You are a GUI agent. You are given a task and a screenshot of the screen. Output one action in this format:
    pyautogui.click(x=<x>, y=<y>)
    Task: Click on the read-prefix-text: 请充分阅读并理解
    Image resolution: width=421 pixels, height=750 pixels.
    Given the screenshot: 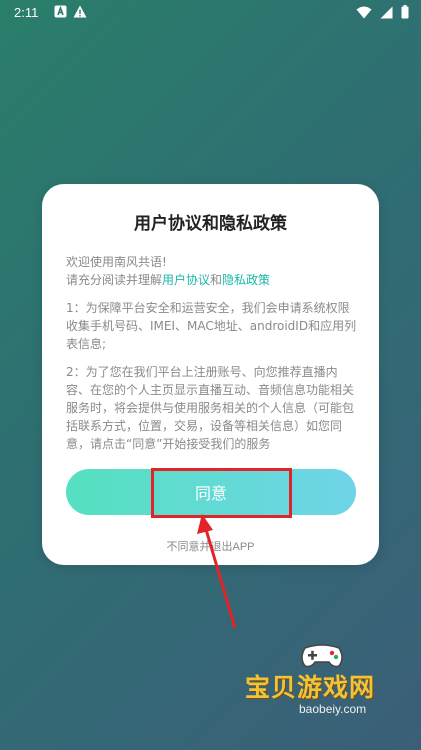 What is the action you would take?
    pyautogui.click(x=114, y=280)
    